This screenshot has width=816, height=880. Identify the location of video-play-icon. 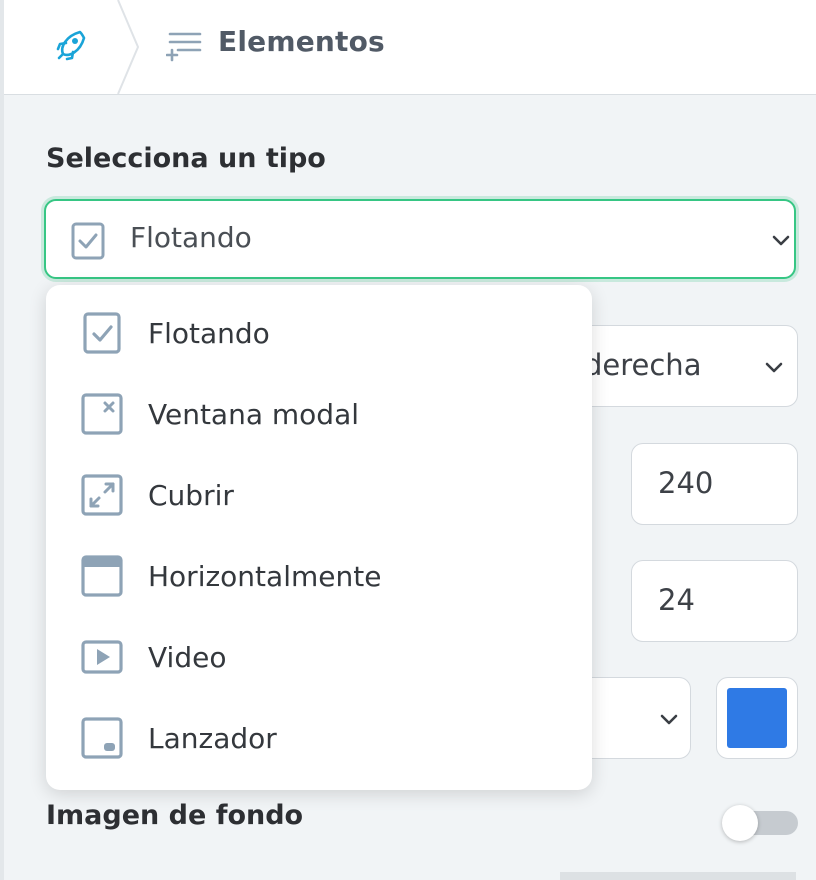
(102, 657).